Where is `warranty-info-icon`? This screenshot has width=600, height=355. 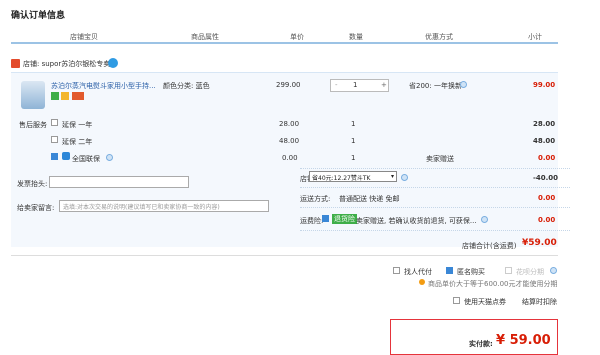 warranty-info-icon is located at coordinates (109, 157).